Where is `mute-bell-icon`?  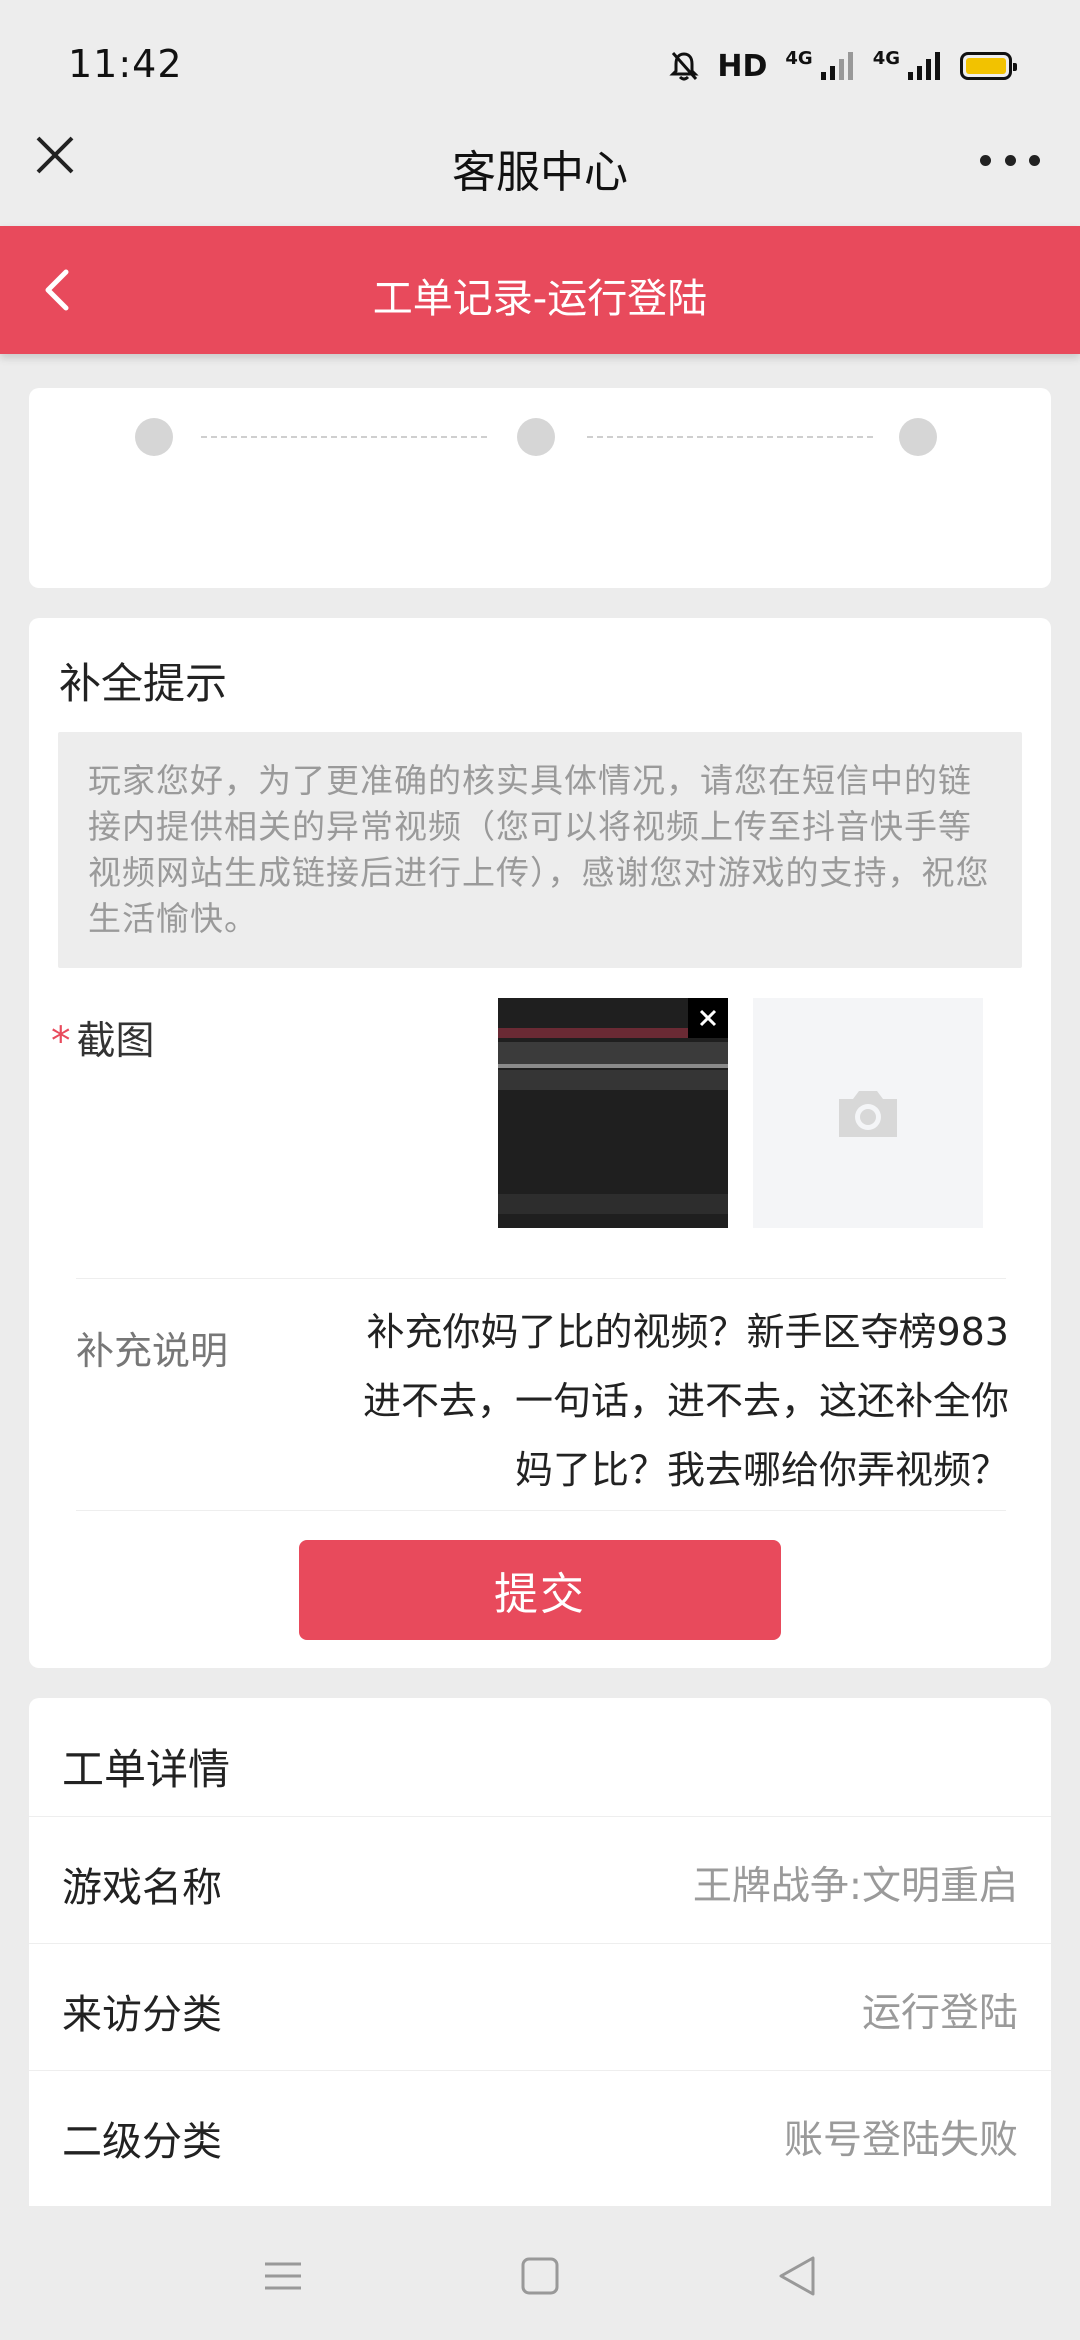
mute-bell-icon is located at coordinates (684, 66).